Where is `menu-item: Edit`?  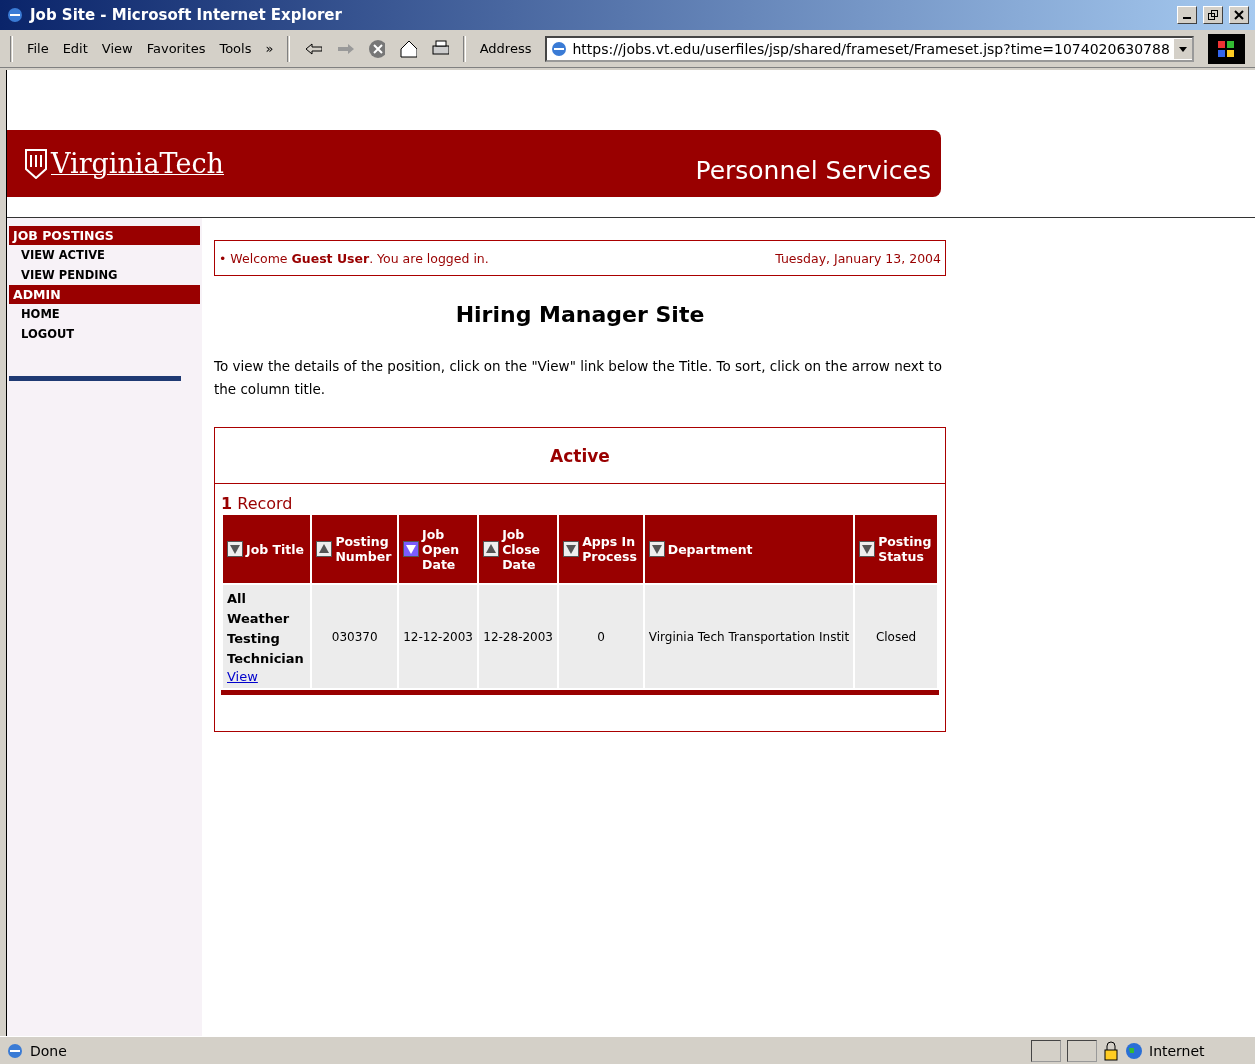
menu-item: Edit is located at coordinates (75, 48).